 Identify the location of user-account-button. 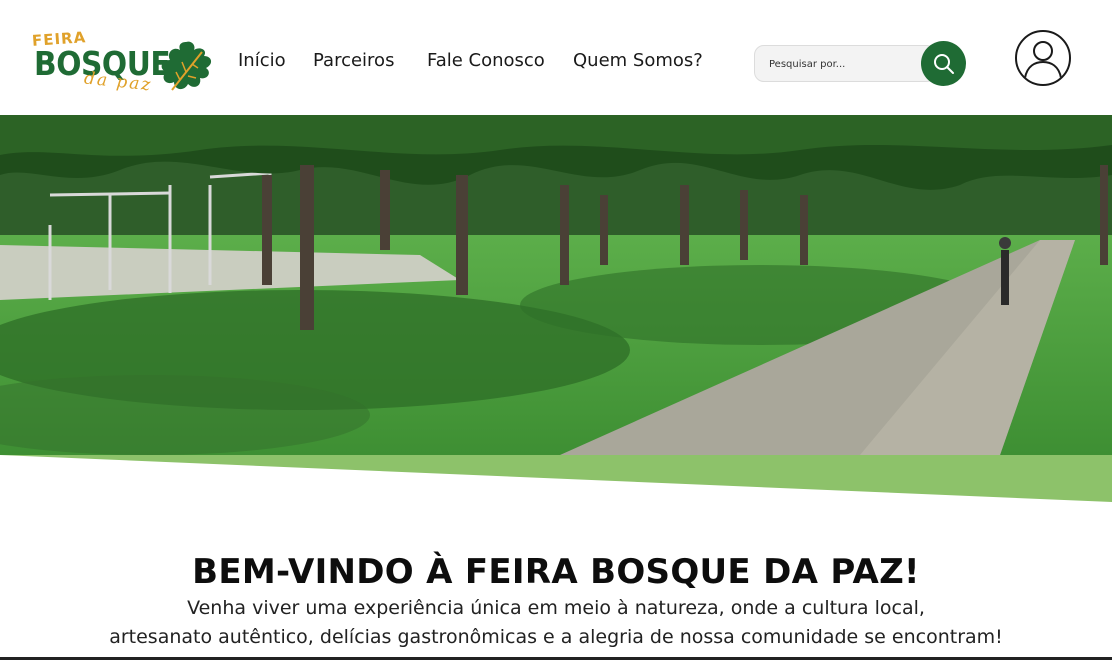
(1043, 58).